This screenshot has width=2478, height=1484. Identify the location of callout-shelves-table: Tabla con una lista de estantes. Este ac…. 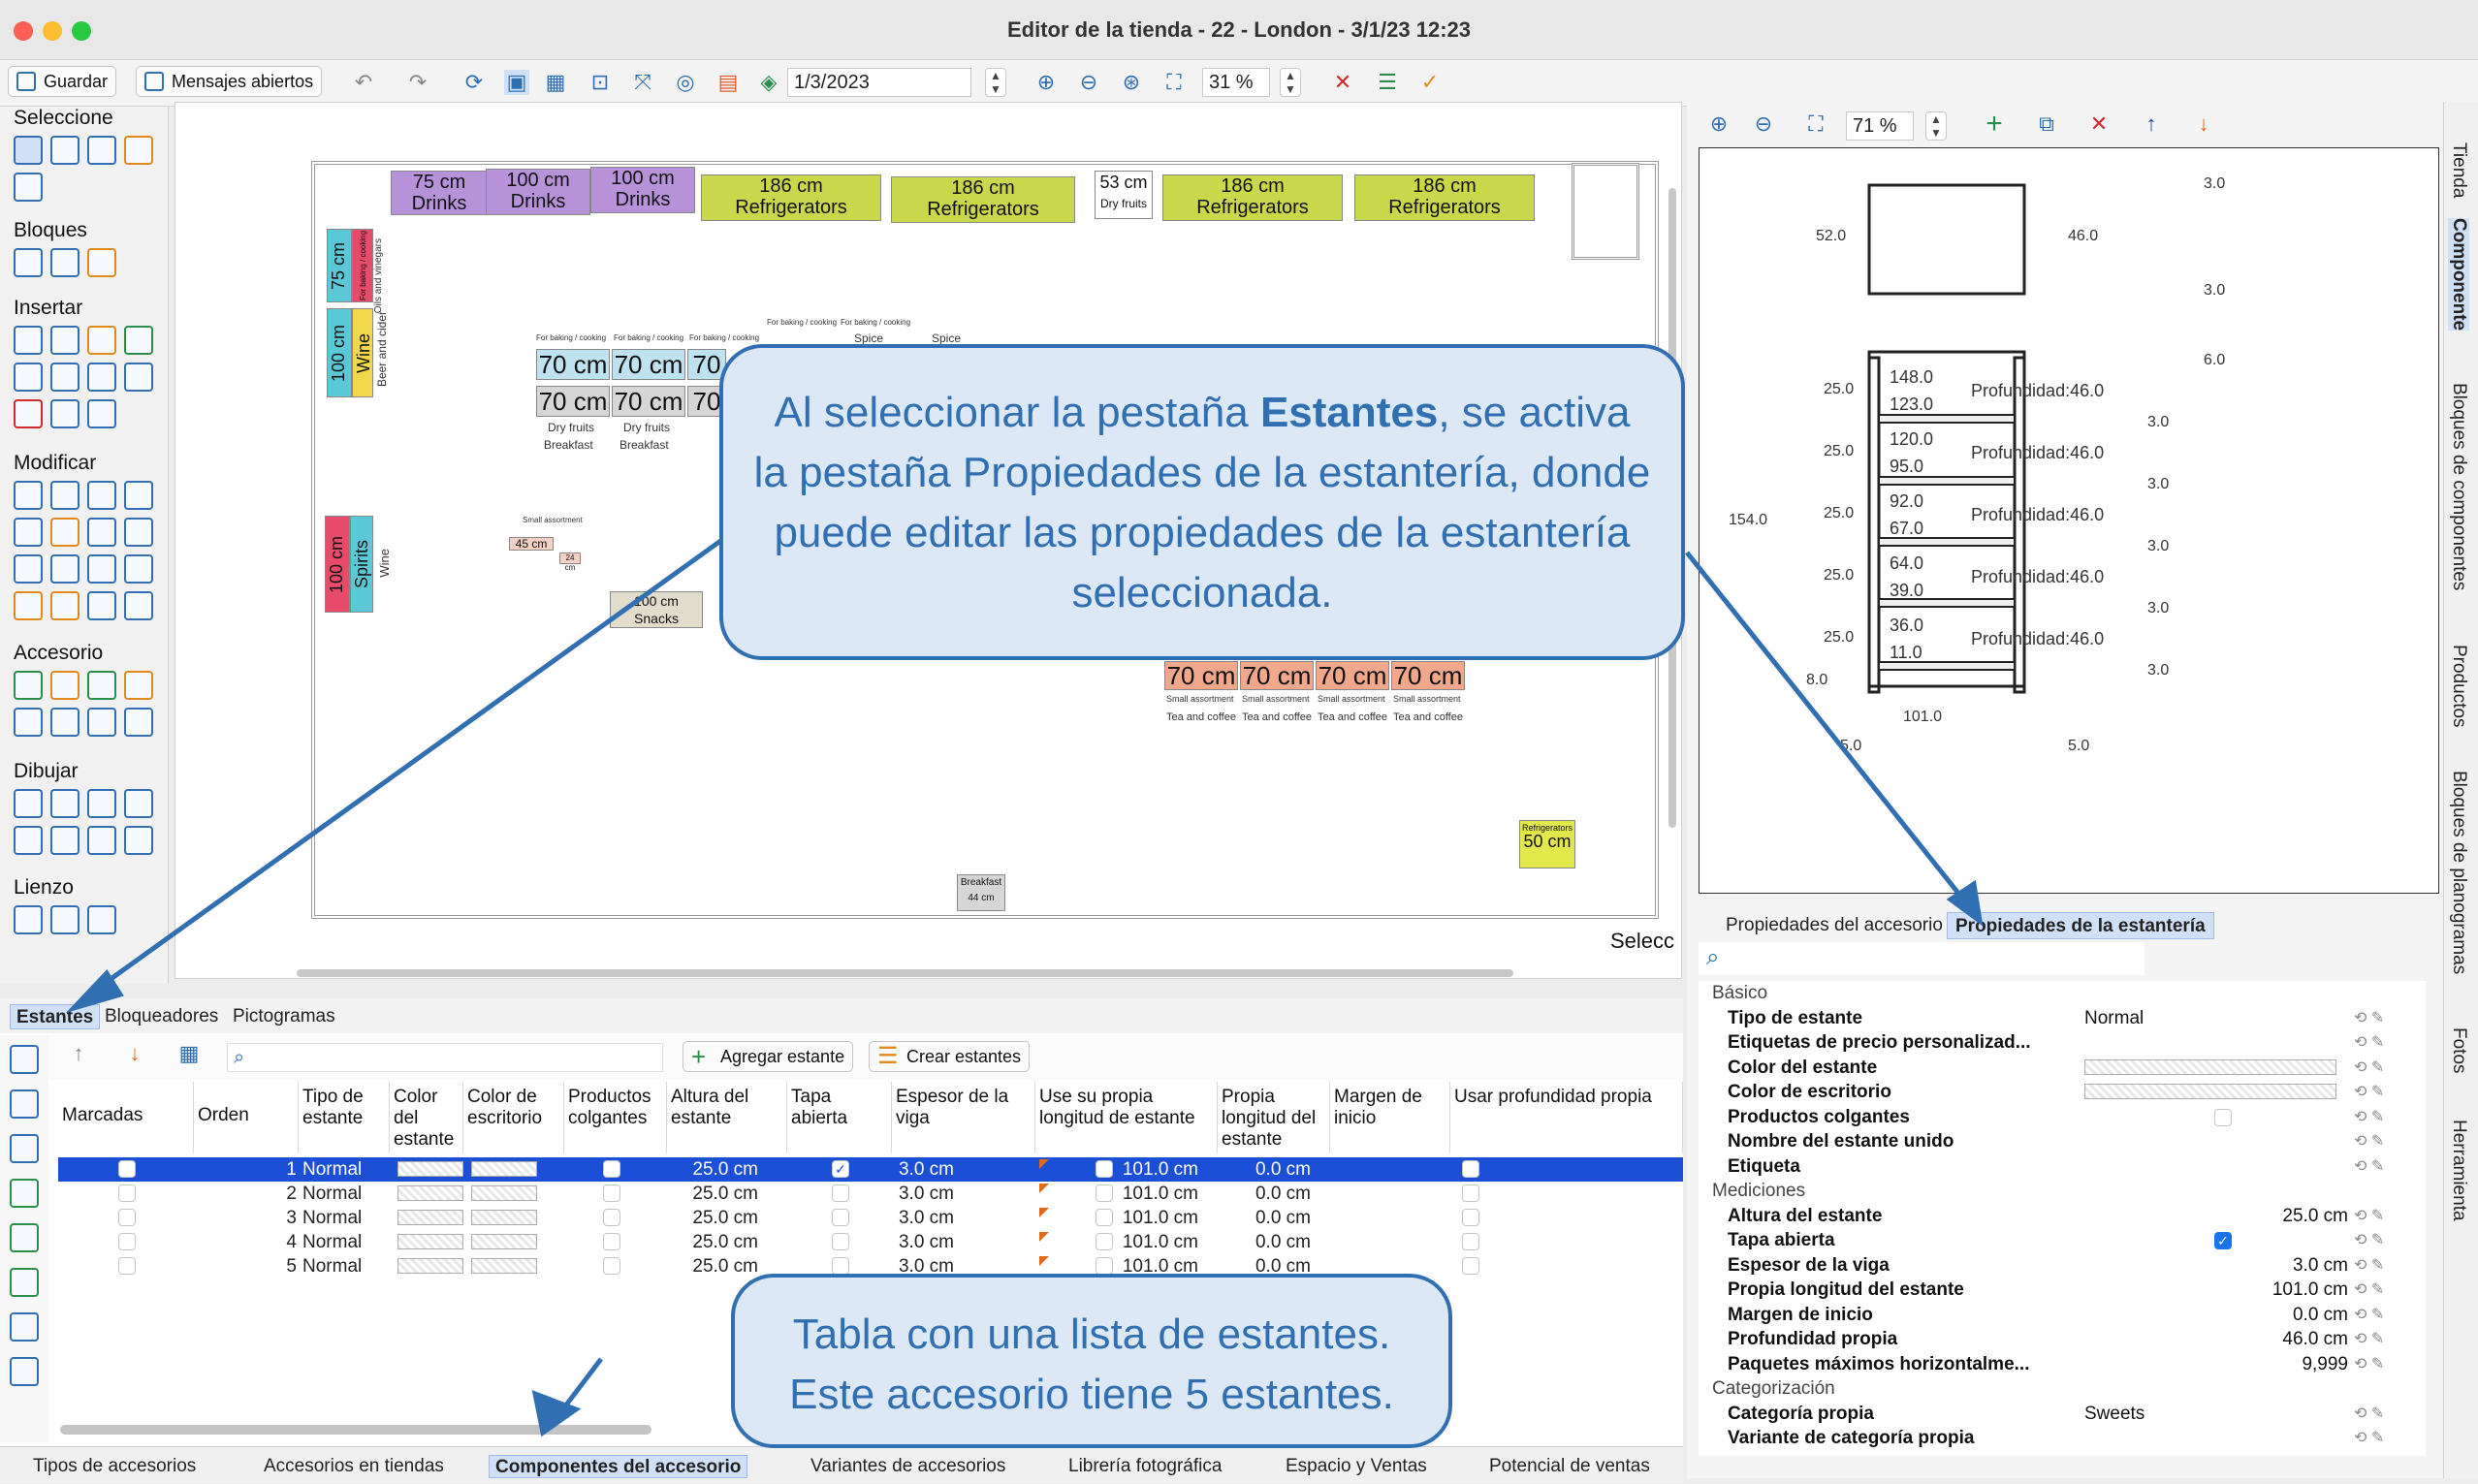
(1091, 1361).